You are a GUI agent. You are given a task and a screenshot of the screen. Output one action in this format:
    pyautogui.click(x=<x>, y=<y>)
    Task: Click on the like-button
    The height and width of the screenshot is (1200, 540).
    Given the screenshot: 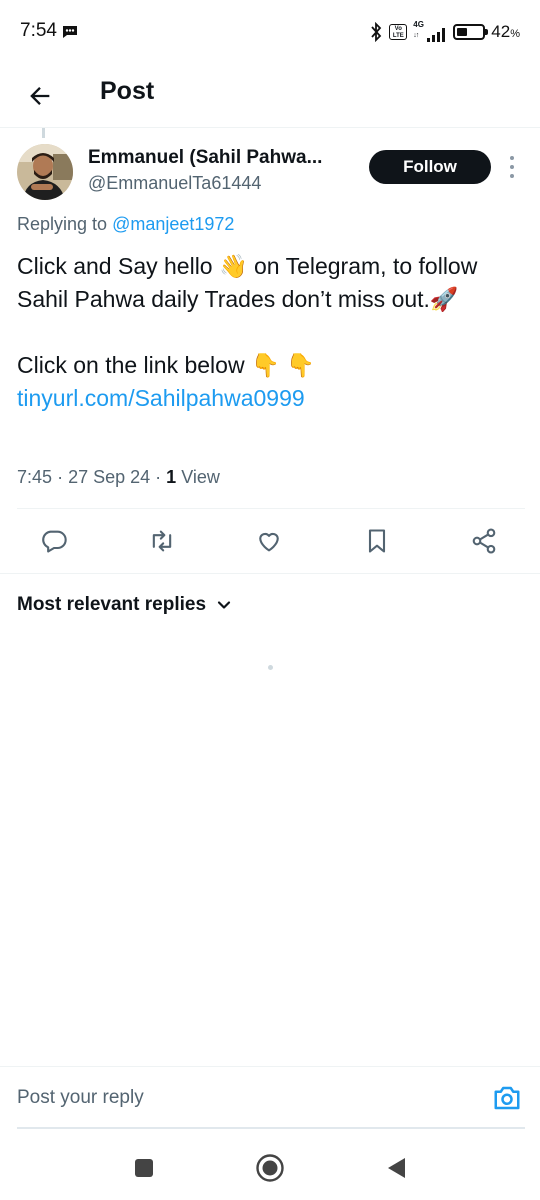 What is the action you would take?
    pyautogui.click(x=269, y=541)
    